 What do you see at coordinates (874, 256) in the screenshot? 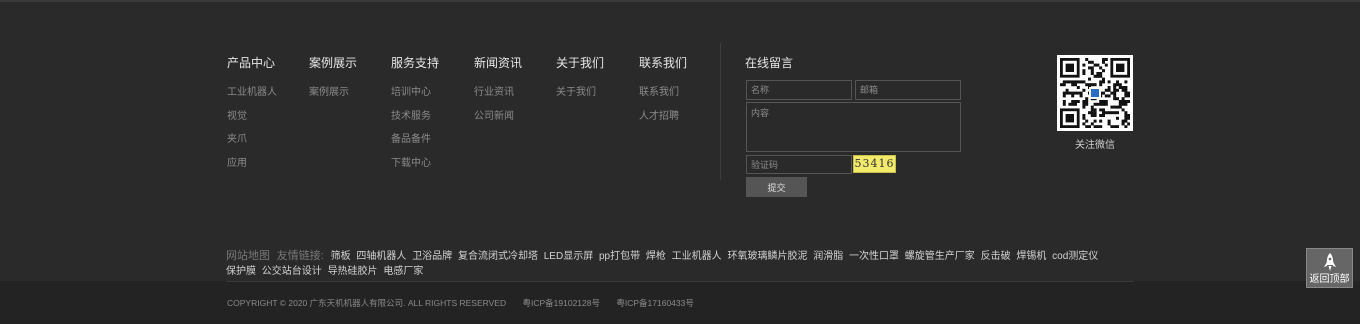
I see `friend-link: 一次性口罩` at bounding box center [874, 256].